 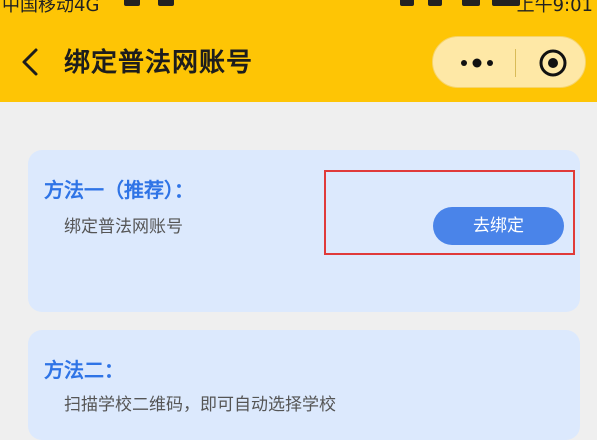 What do you see at coordinates (159, 63) in the screenshot?
I see `page-title: 绑定普法网账号` at bounding box center [159, 63].